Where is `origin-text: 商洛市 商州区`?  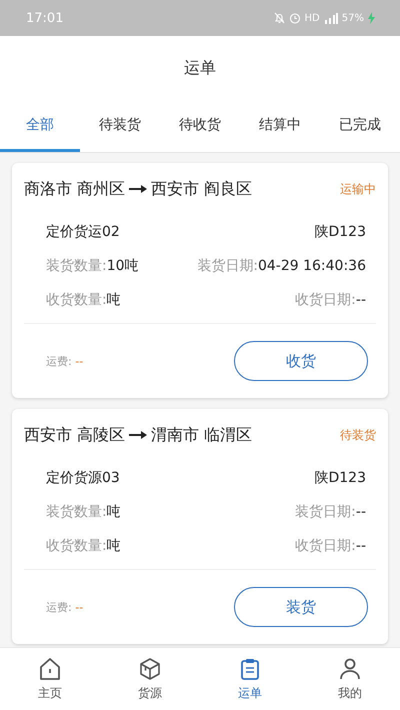 origin-text: 商洛市 商州区 is located at coordinates (75, 189).